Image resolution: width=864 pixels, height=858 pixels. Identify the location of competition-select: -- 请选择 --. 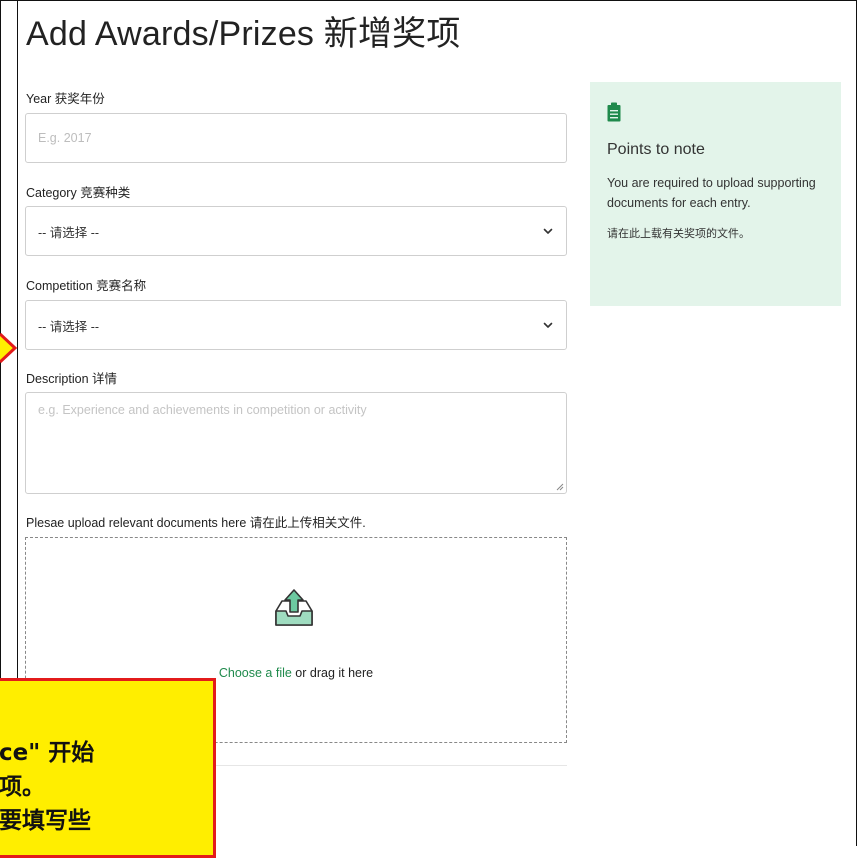
(296, 325).